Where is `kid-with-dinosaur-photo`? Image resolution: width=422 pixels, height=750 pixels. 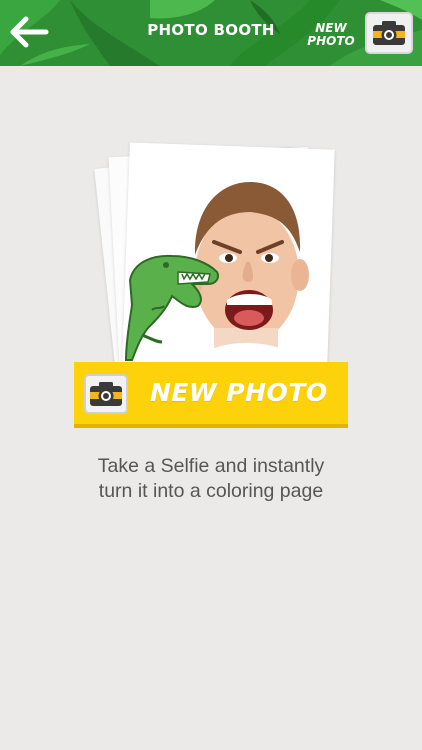
kid-with-dinosaur-photo is located at coordinates (216, 273).